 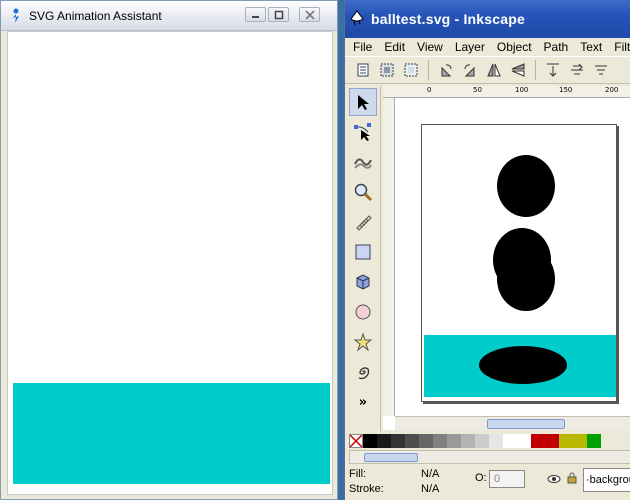 I want to click on menu-filters: Filte, so click(x=622, y=47).